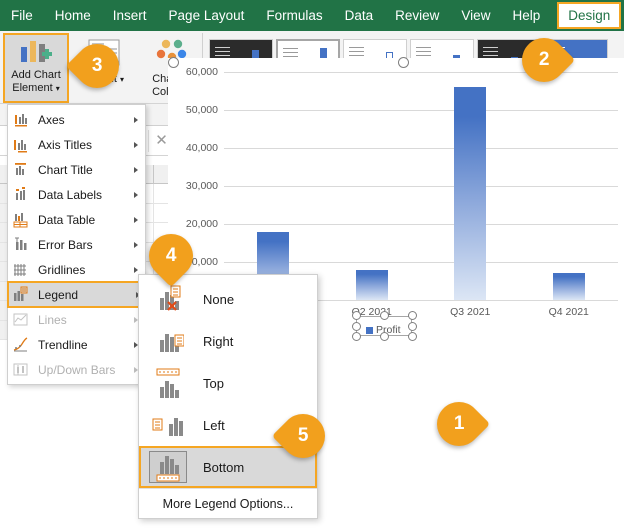  What do you see at coordinates (526, 15) in the screenshot?
I see `tab-help: Help` at bounding box center [526, 15].